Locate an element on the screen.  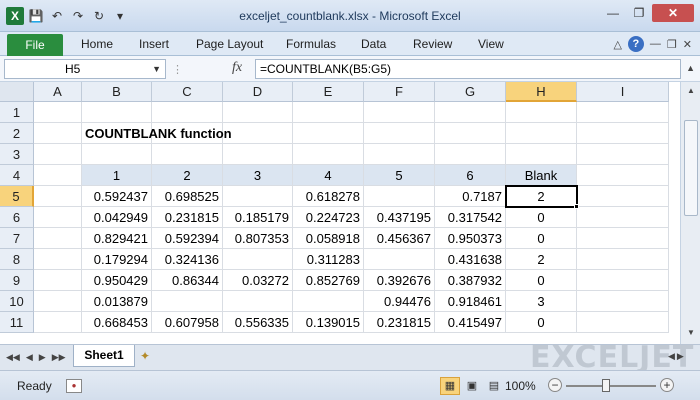
table-cell: 0.231815 is located at coordinates (399, 322).